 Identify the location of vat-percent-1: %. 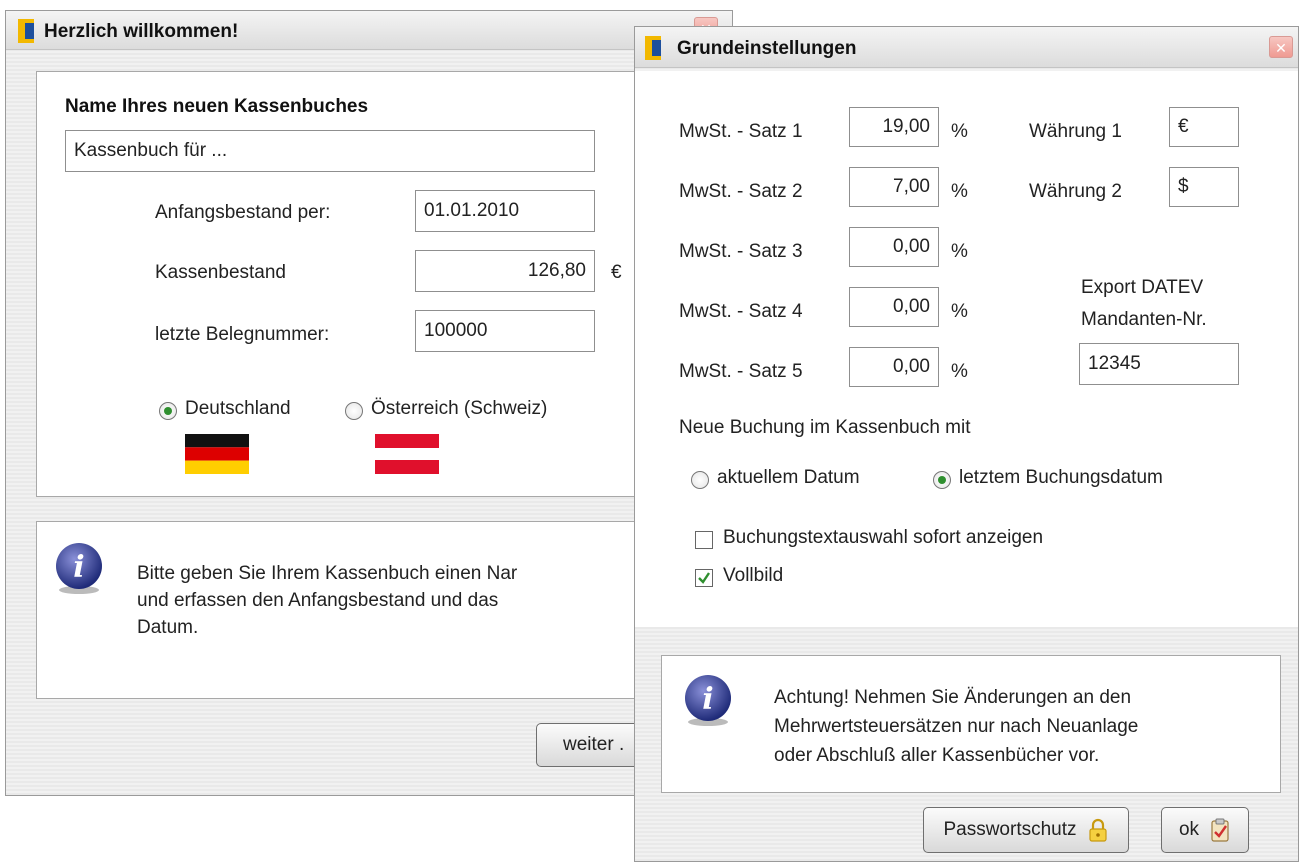
(959, 131).